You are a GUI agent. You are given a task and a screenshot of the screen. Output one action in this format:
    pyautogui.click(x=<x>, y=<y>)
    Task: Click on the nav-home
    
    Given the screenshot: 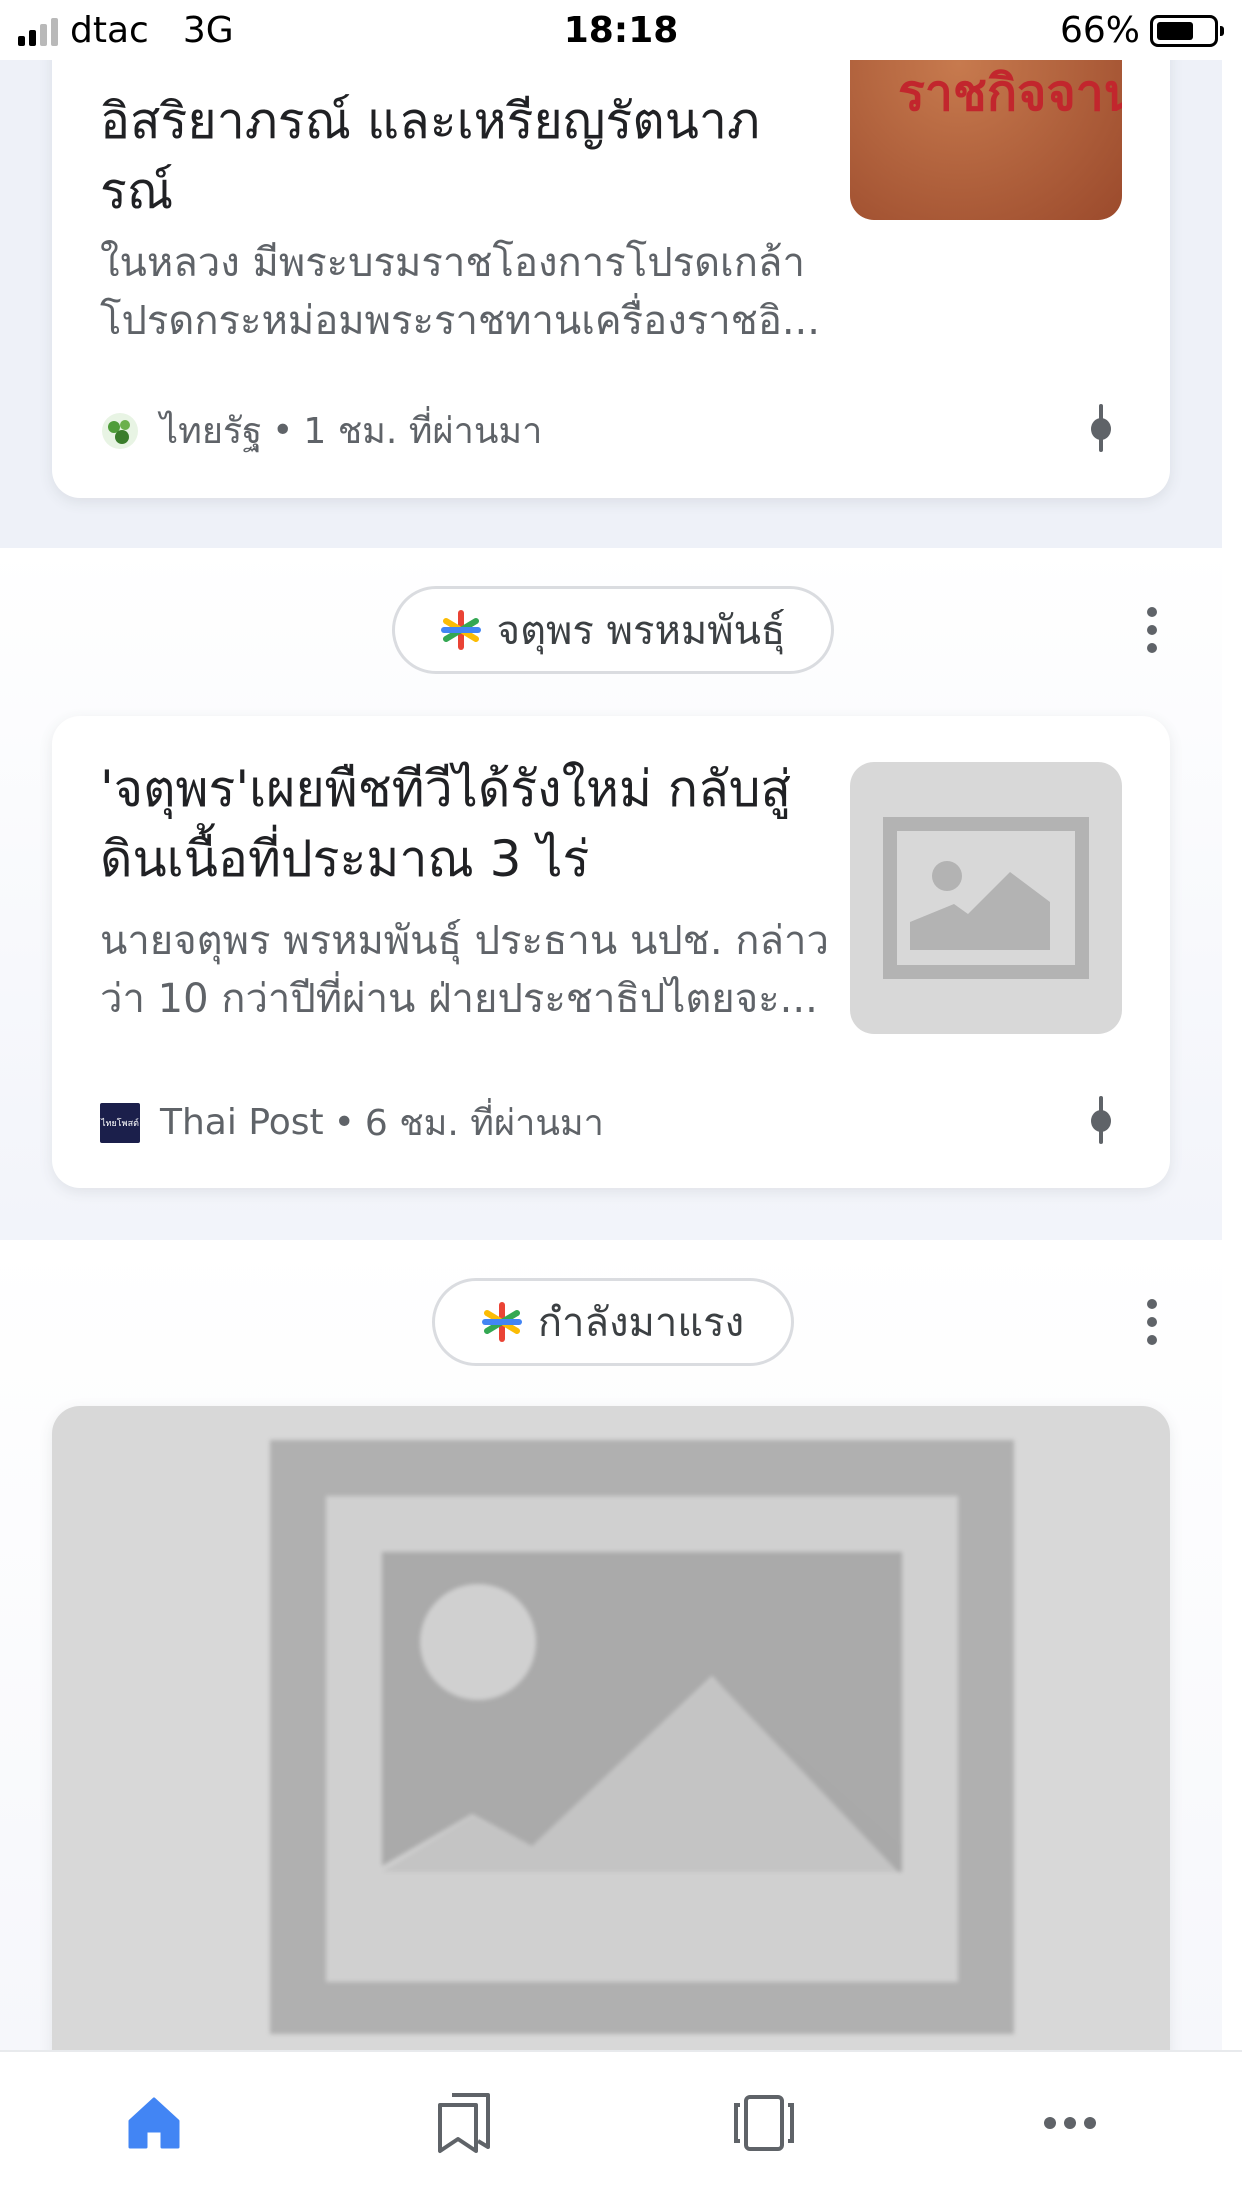 What is the action you would take?
    pyautogui.click(x=154, y=2123)
    